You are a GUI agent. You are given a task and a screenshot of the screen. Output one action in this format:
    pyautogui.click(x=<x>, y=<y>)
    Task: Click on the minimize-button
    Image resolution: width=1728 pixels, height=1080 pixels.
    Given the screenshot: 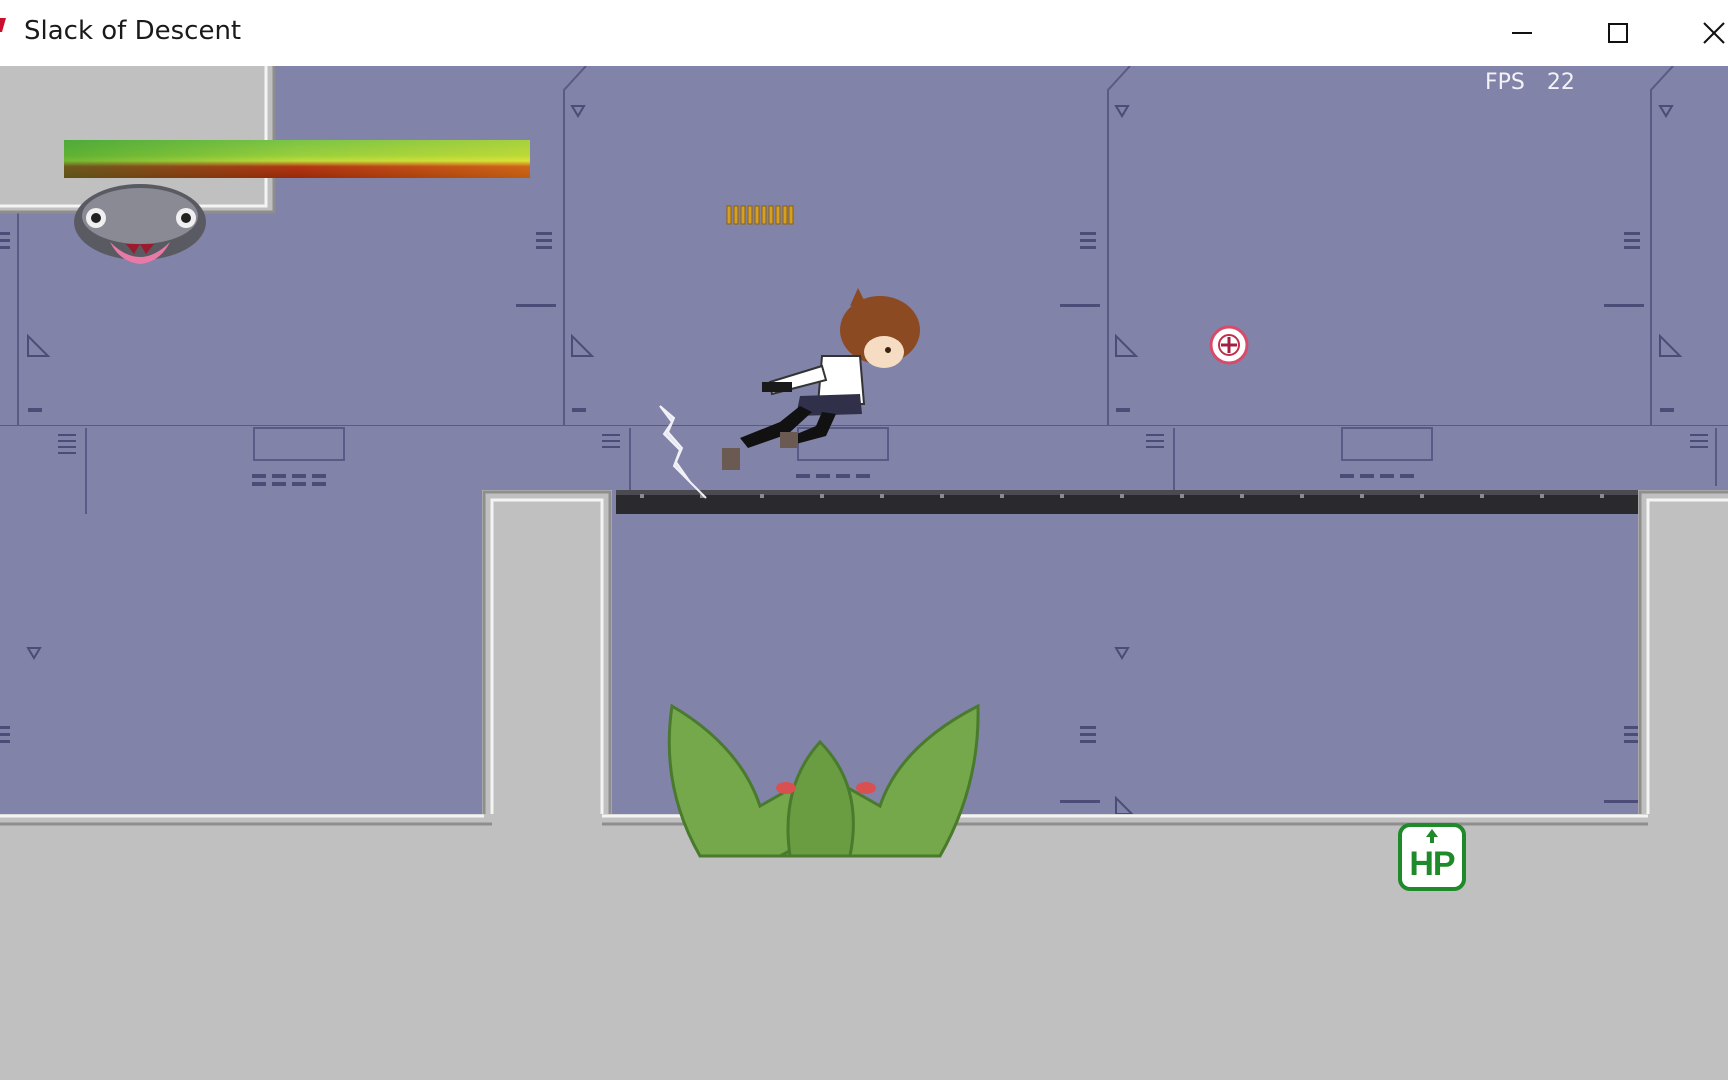 What is the action you would take?
    pyautogui.click(x=1522, y=33)
    